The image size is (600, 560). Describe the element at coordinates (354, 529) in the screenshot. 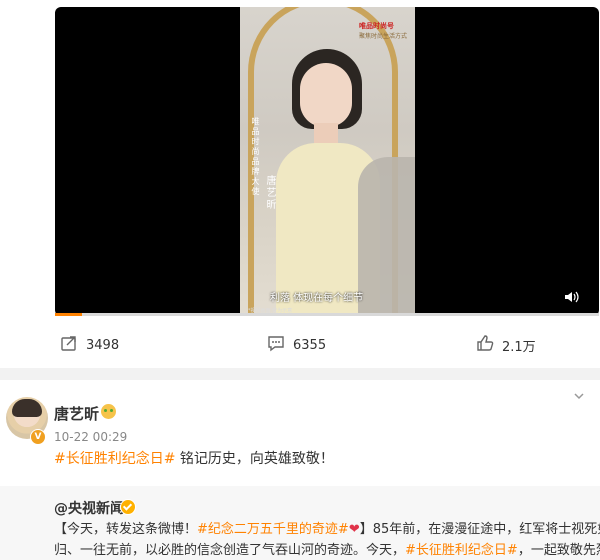

I see `heart-icon: ❤` at that location.